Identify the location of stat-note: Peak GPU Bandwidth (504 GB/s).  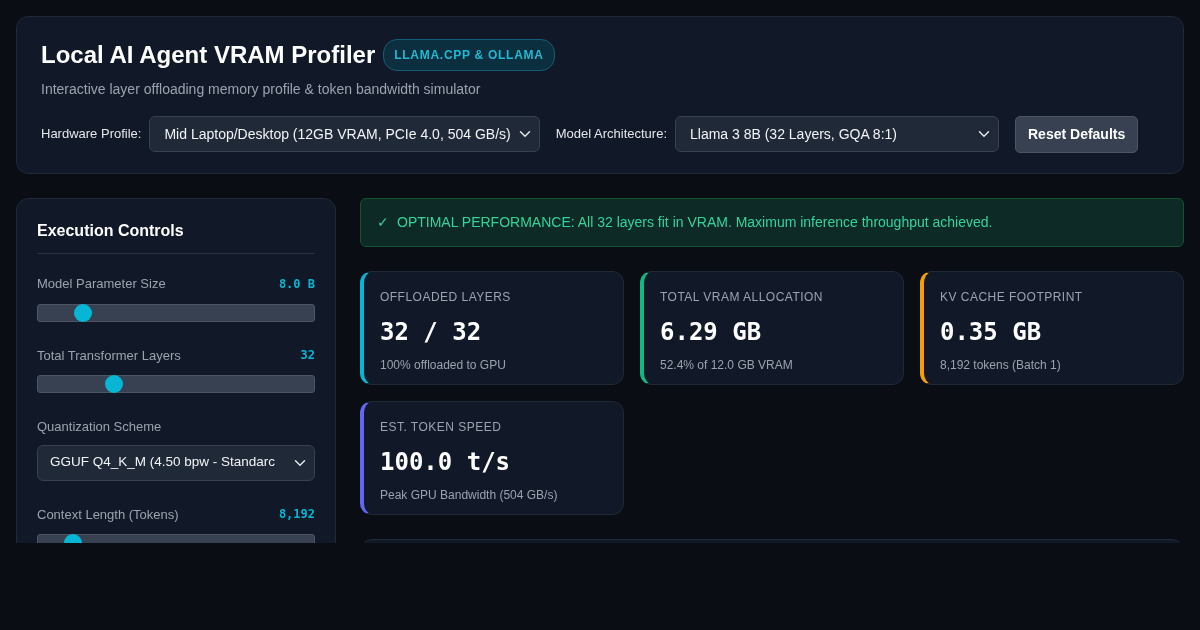
(469, 495).